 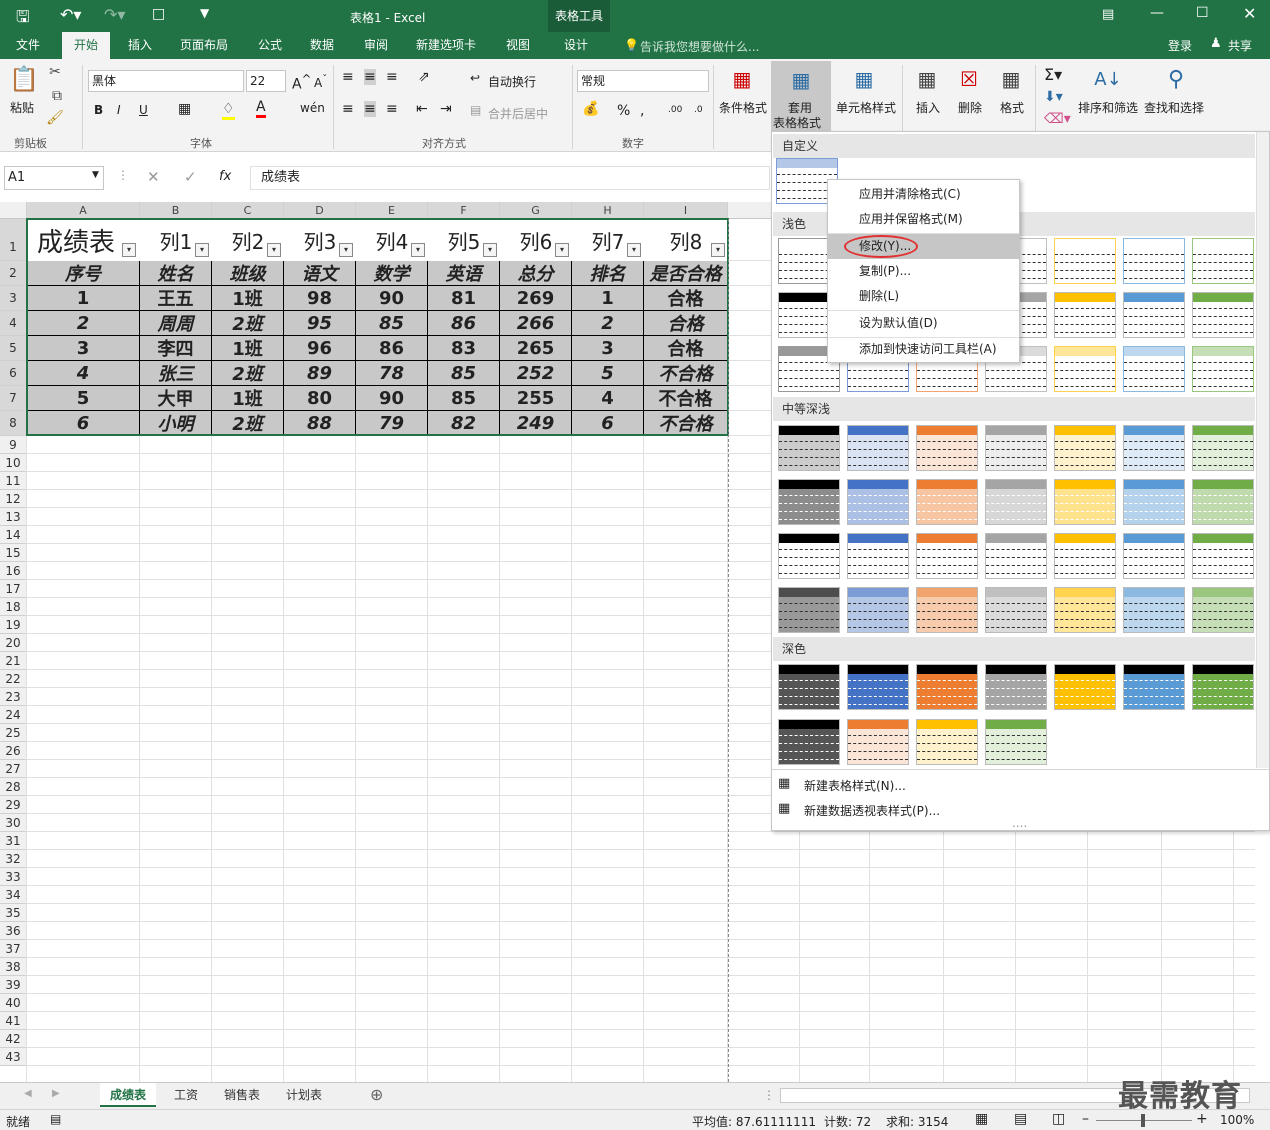 What do you see at coordinates (13, 517) in the screenshot?
I see `row-header: 13` at bounding box center [13, 517].